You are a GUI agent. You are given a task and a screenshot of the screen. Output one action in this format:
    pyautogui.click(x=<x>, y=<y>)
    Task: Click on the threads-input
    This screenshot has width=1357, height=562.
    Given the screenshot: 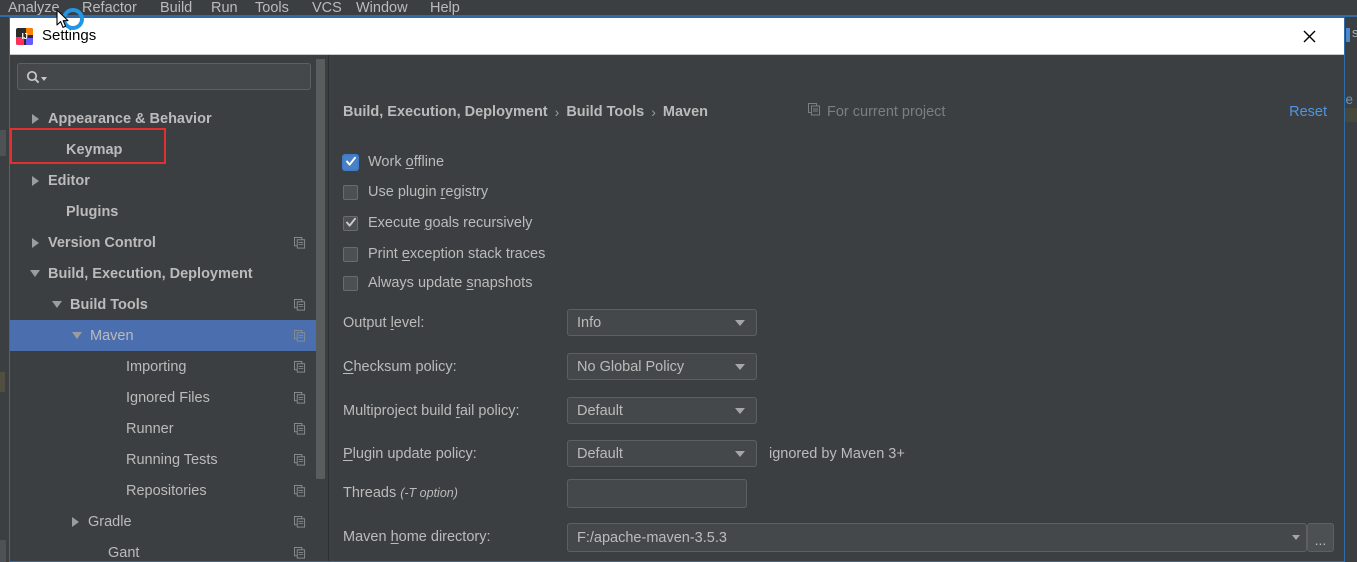 What is the action you would take?
    pyautogui.click(x=657, y=493)
    